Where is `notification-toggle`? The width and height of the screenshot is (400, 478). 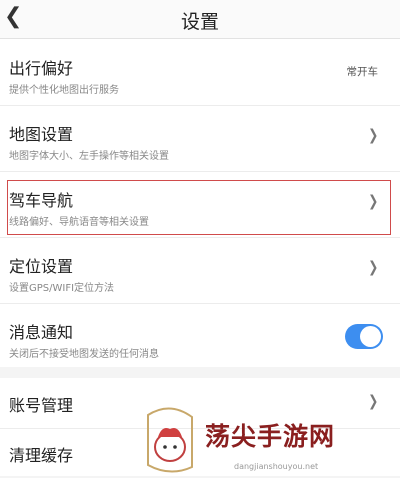
notification-toggle is located at coordinates (364, 336).